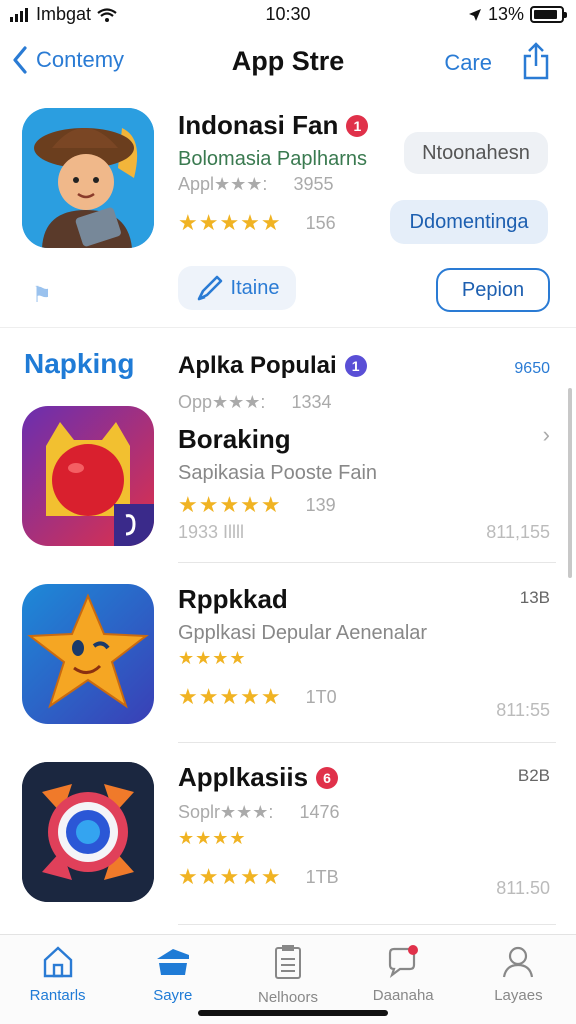  What do you see at coordinates (536, 61) in the screenshot?
I see `share-icon` at bounding box center [536, 61].